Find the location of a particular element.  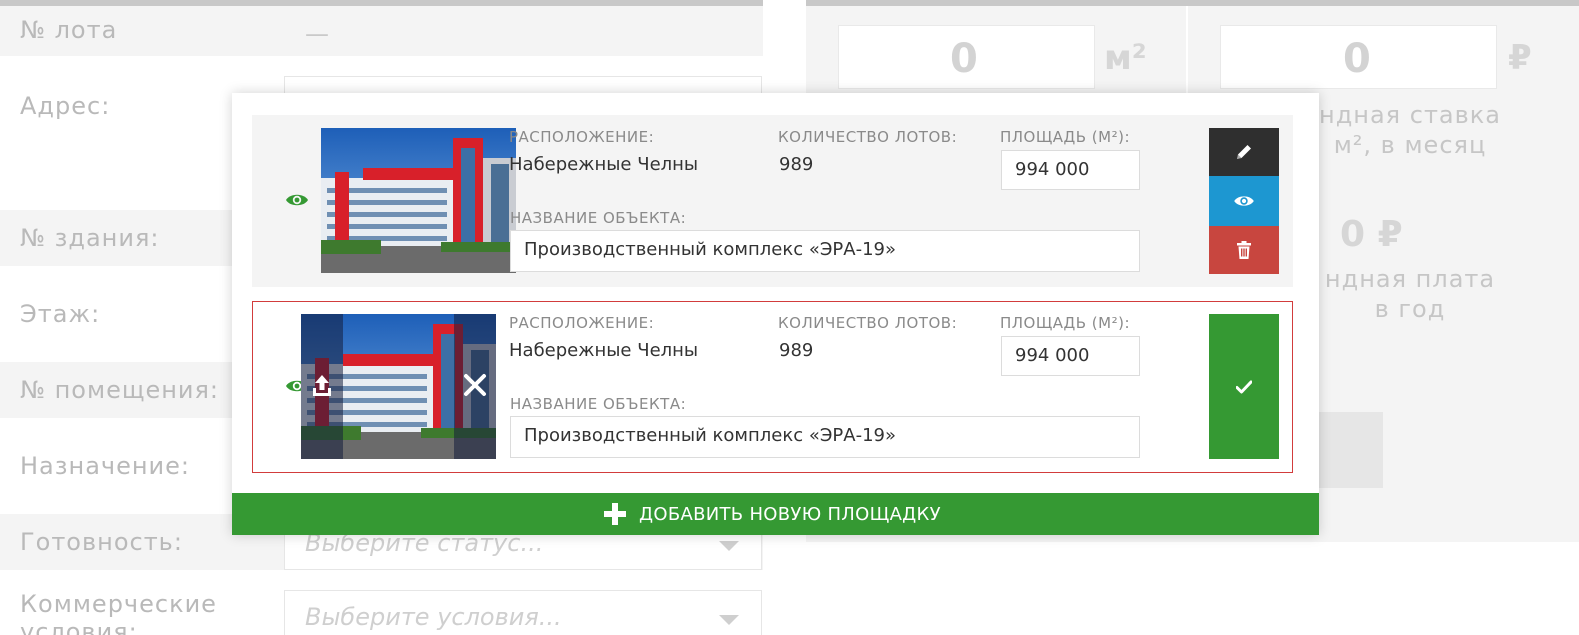

rate-value: 0 is located at coordinates (1357, 59).